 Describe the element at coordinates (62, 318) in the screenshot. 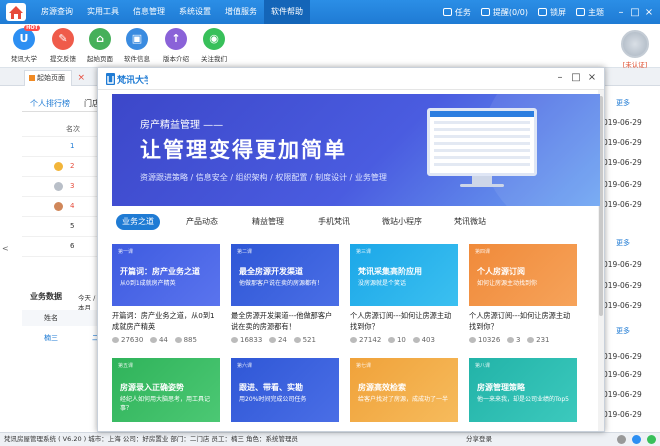

I see `business-table-header: 姓名` at that location.